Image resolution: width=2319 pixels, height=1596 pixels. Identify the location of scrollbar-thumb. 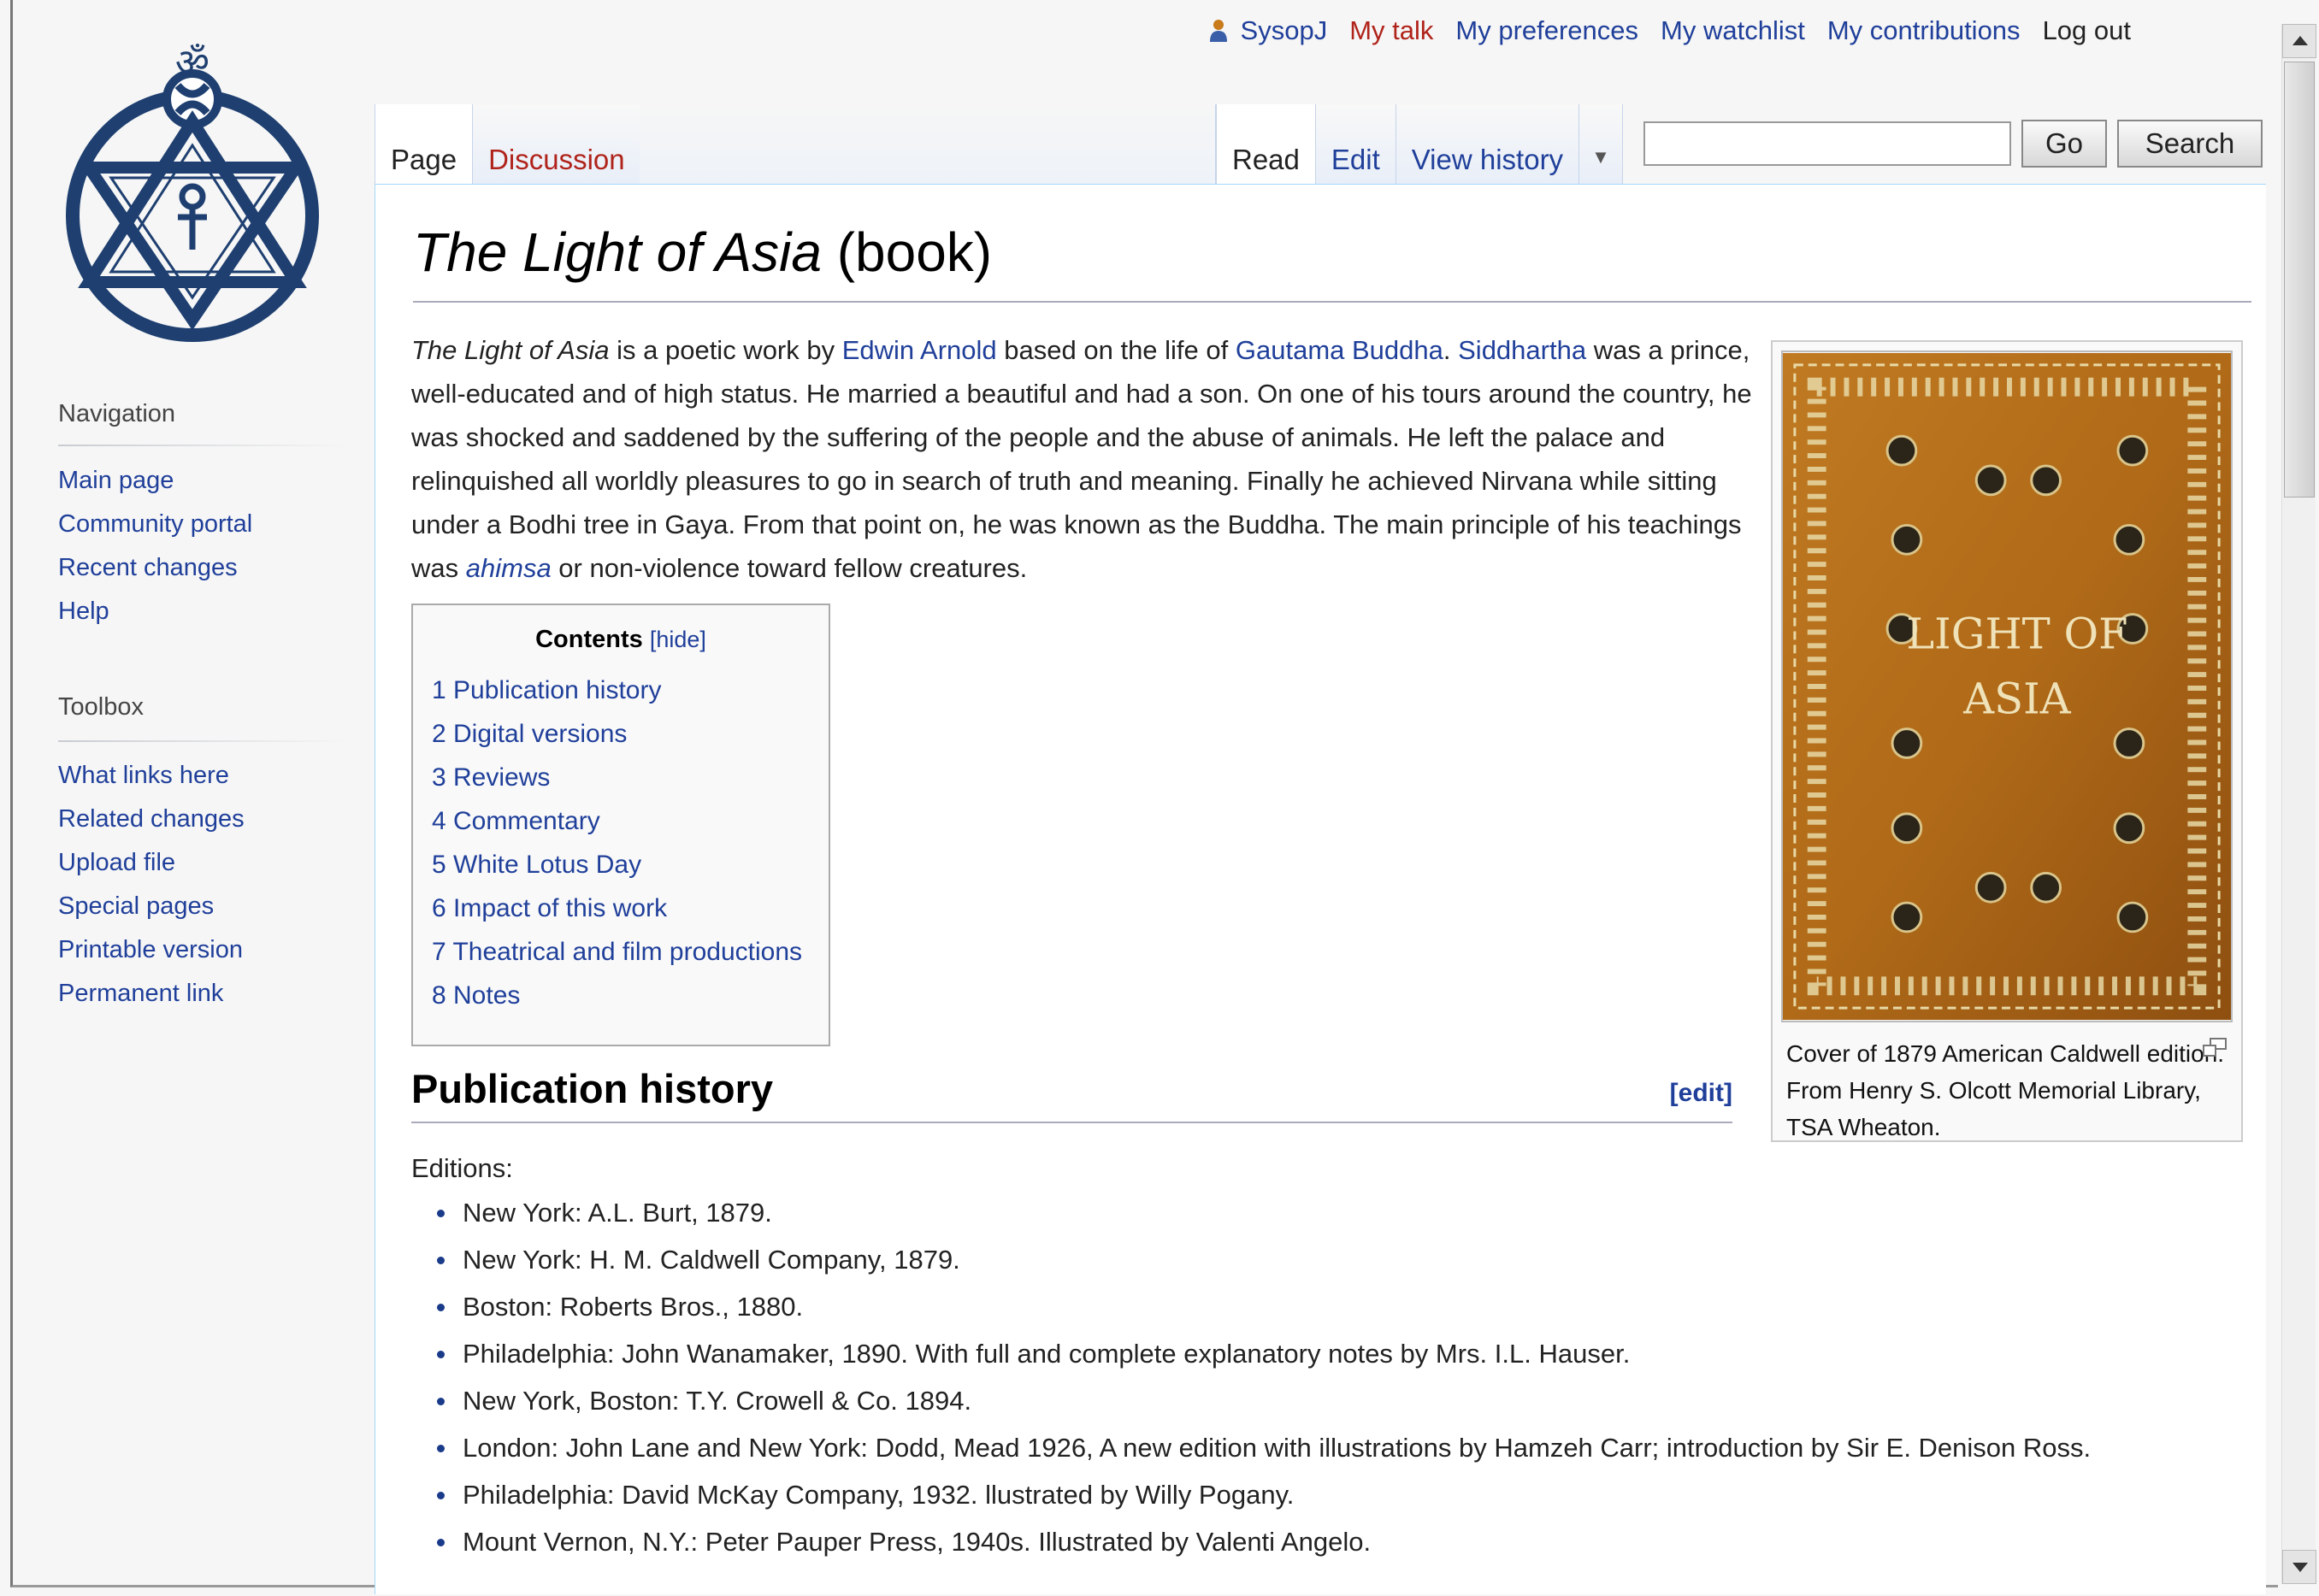
(2300, 280).